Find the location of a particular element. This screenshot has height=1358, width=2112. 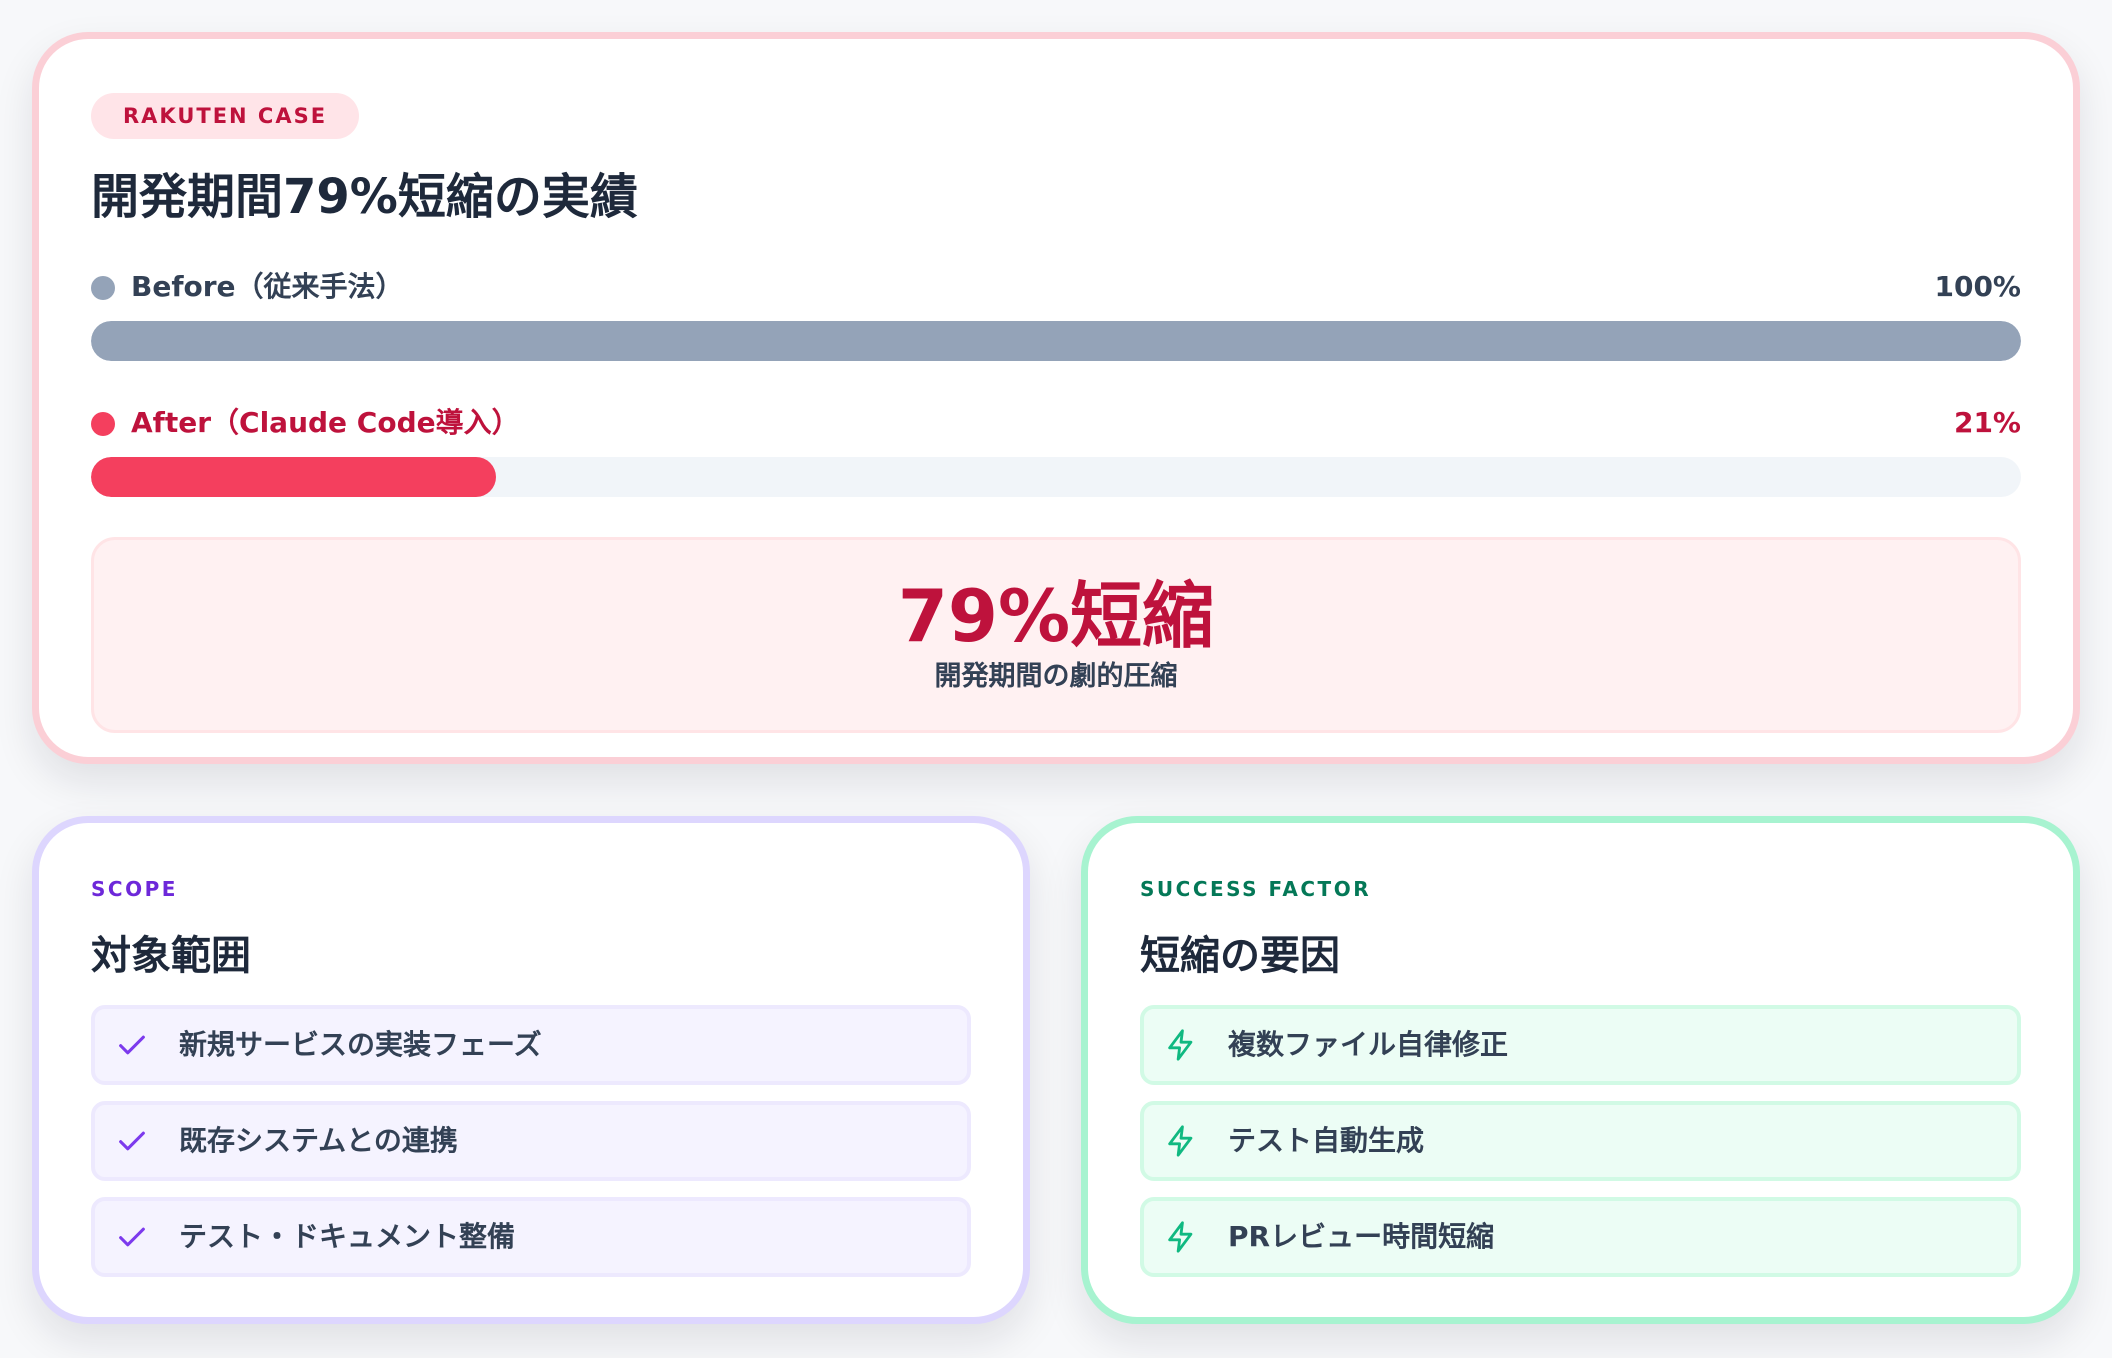

success-item-text: PRレビュー時間短縮 is located at coordinates (1361, 1236).